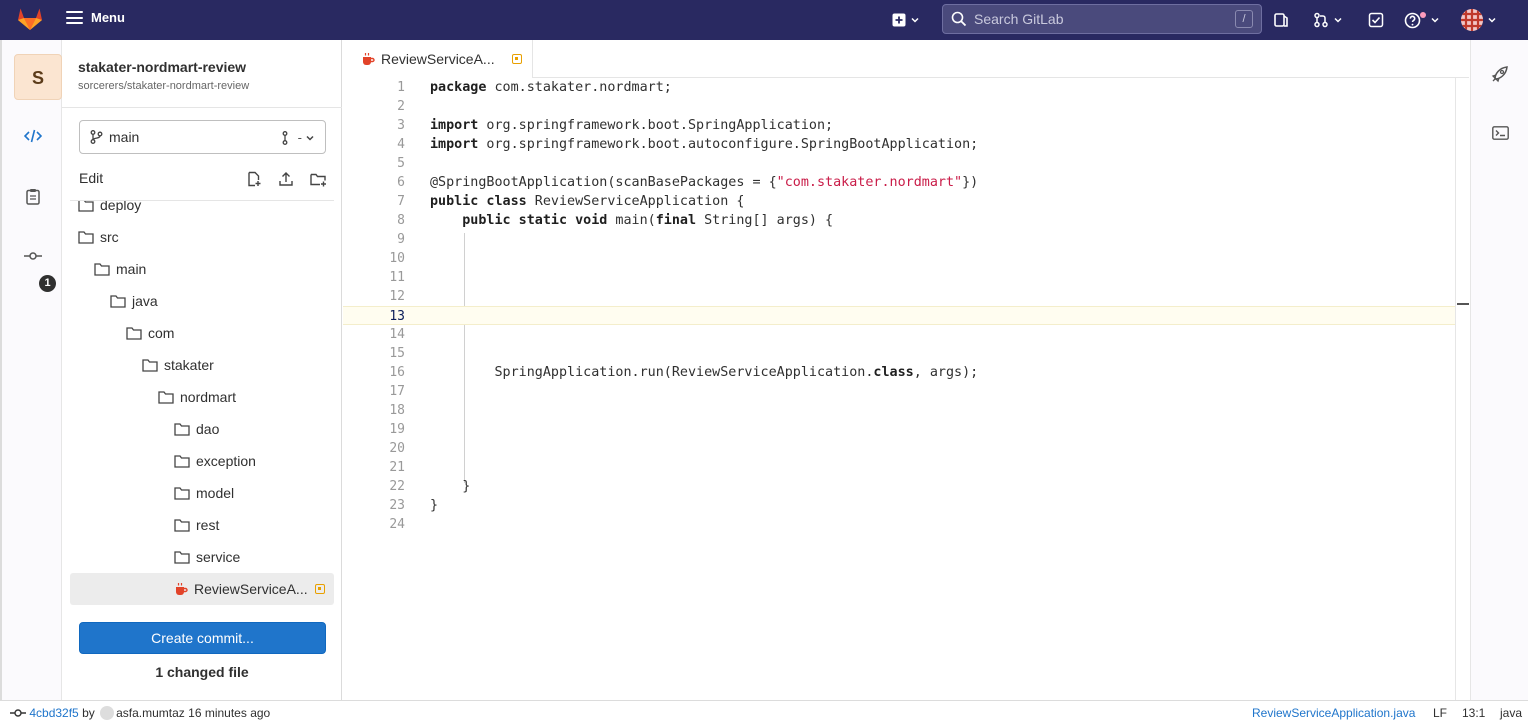 This screenshot has height=720, width=1528. Describe the element at coordinates (899, 429) in the screenshot. I see `code-line: 19` at that location.